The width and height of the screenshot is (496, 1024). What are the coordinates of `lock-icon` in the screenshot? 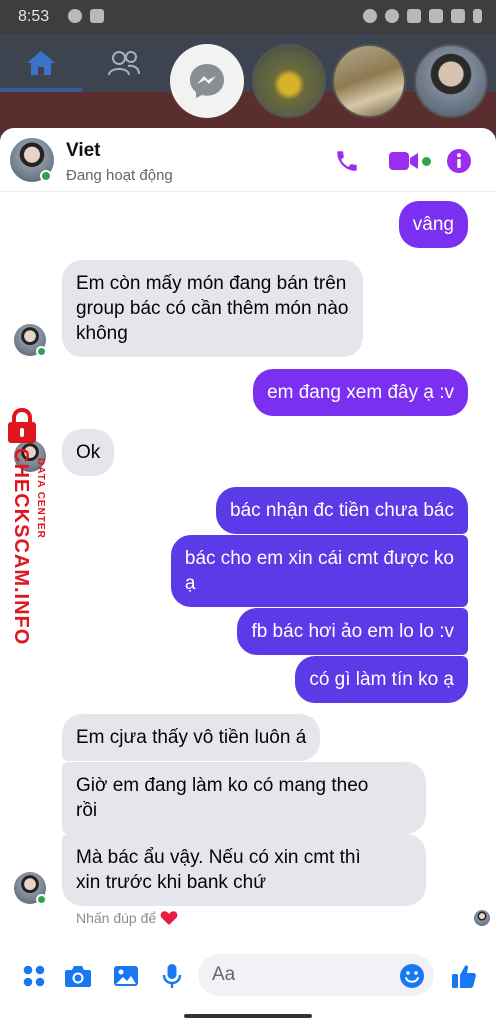 It's located at (22, 425).